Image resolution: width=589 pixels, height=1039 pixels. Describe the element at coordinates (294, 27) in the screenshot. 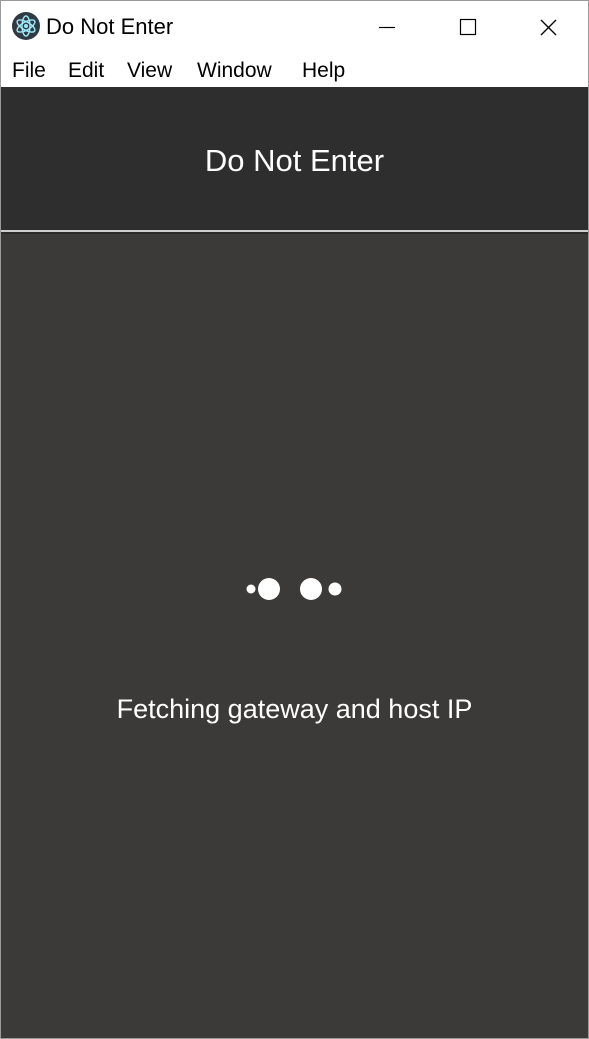

I see `title-bar: Do Not Enter` at that location.